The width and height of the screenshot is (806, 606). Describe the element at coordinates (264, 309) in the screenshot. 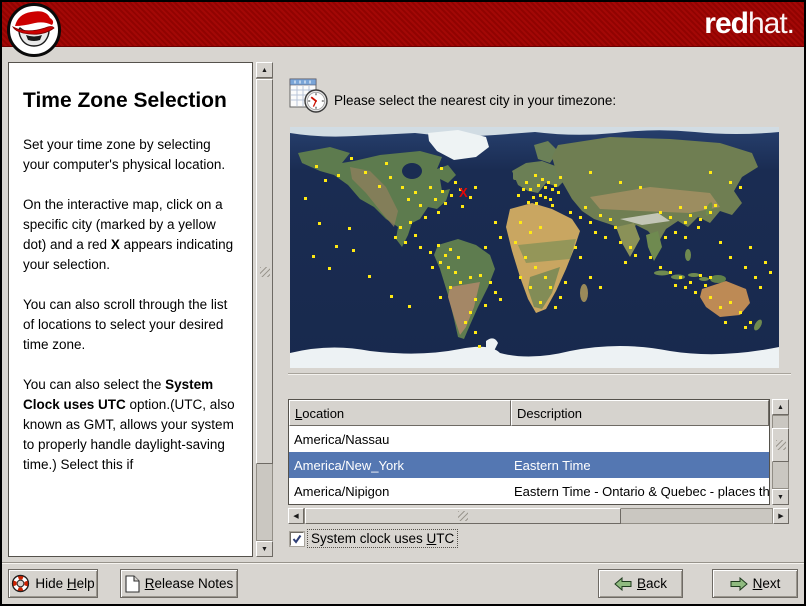

I see `help-scrollbar: ▲ ▼` at that location.